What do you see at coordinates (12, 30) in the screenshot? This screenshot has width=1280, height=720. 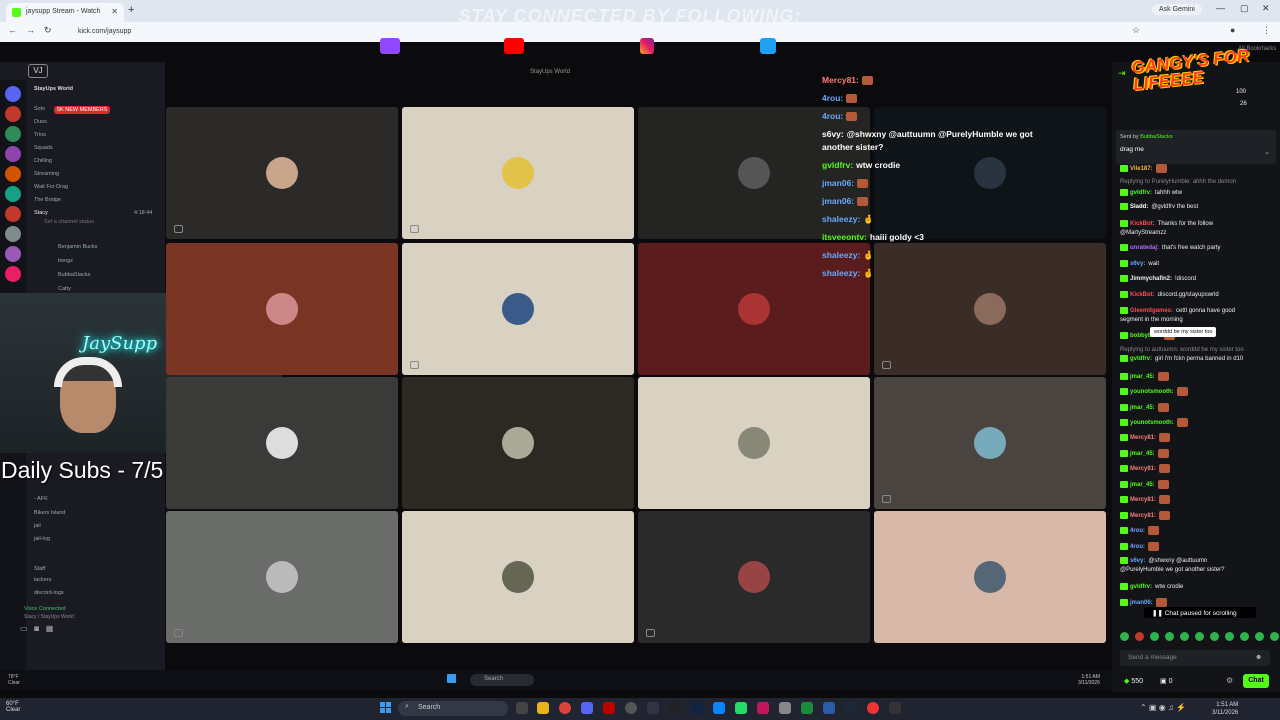 I see `back-icon: ←` at bounding box center [12, 30].